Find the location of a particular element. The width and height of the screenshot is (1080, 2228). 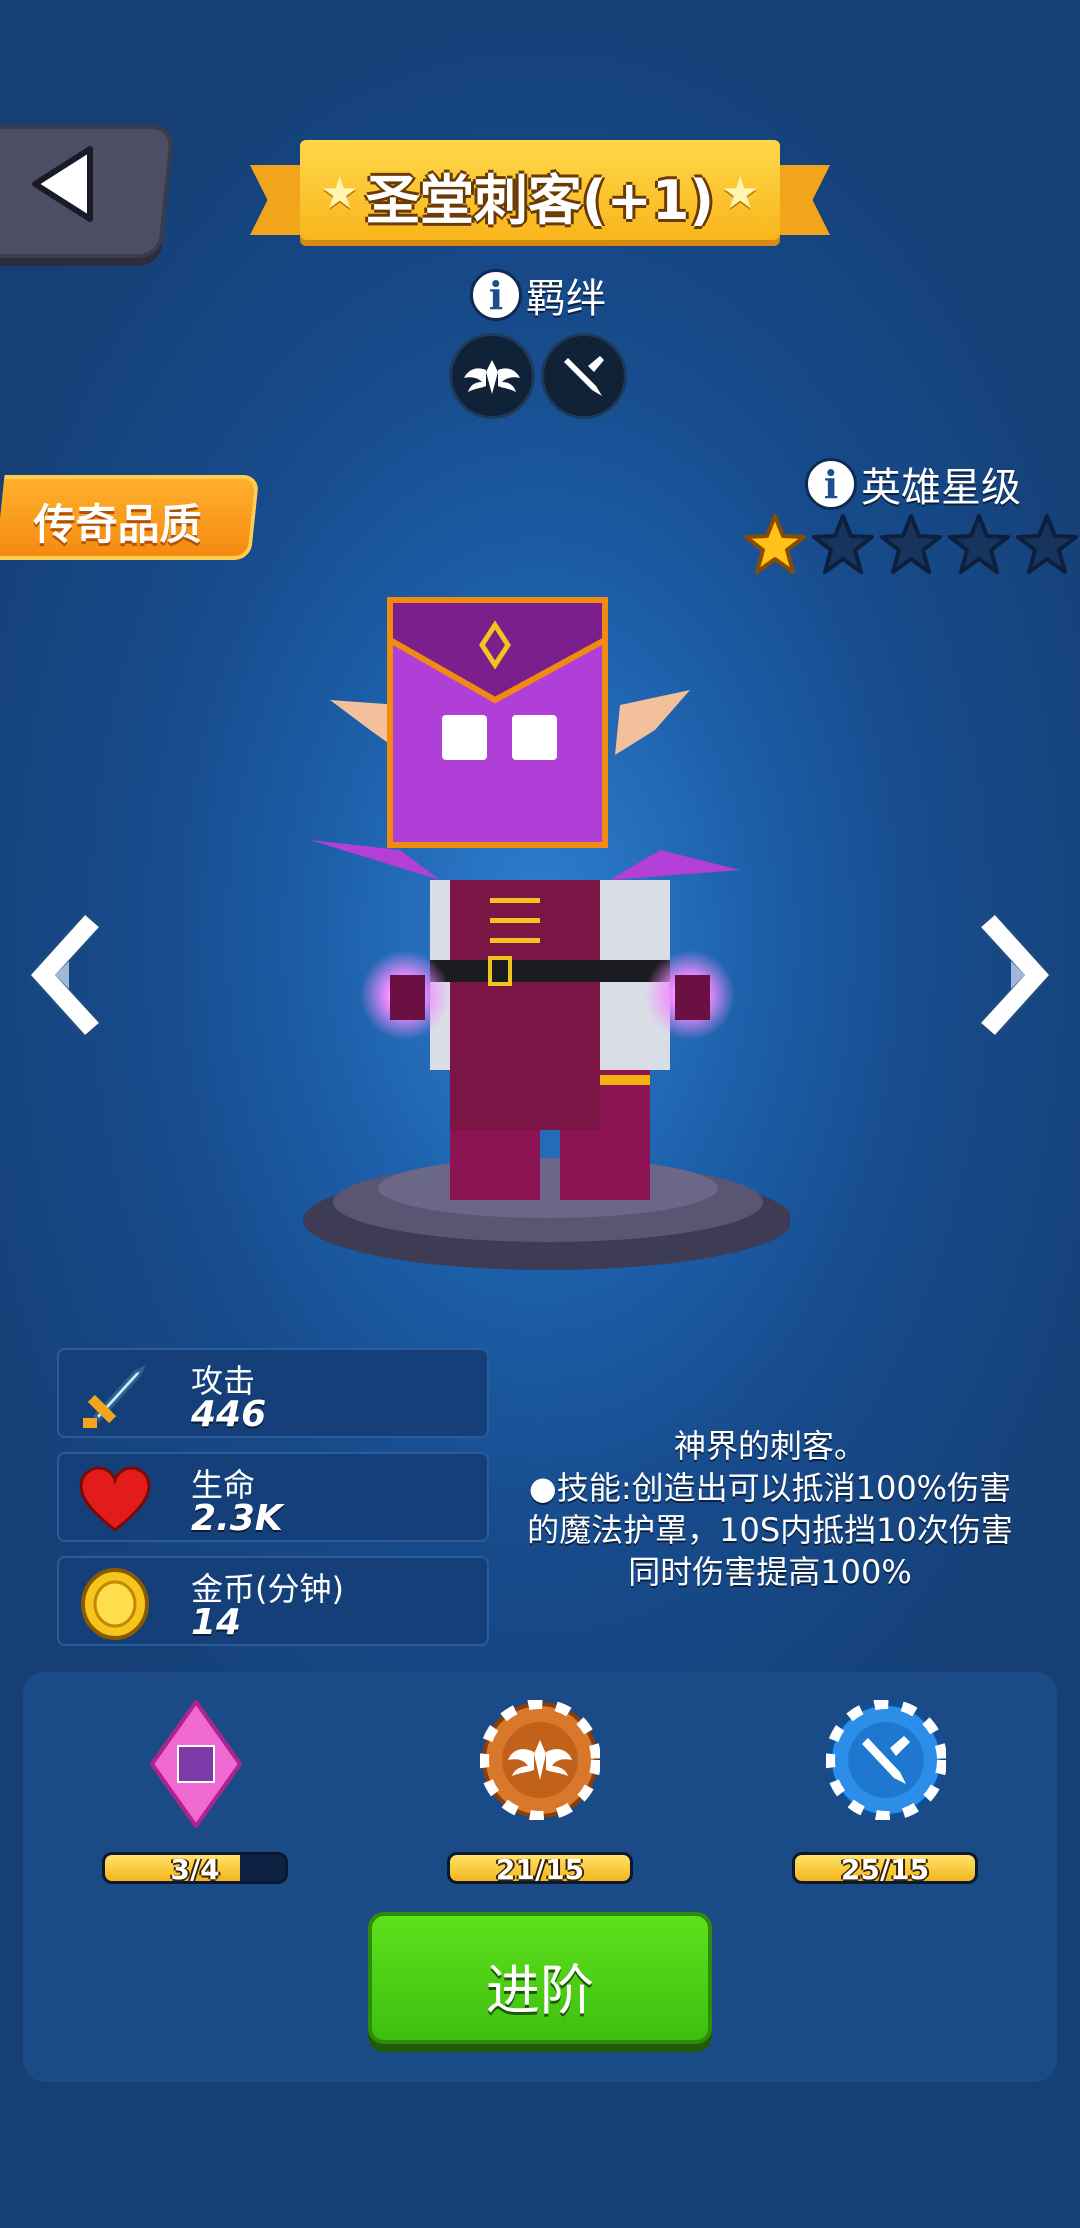

banner-star-icon: ★ is located at coordinates (740, 193).